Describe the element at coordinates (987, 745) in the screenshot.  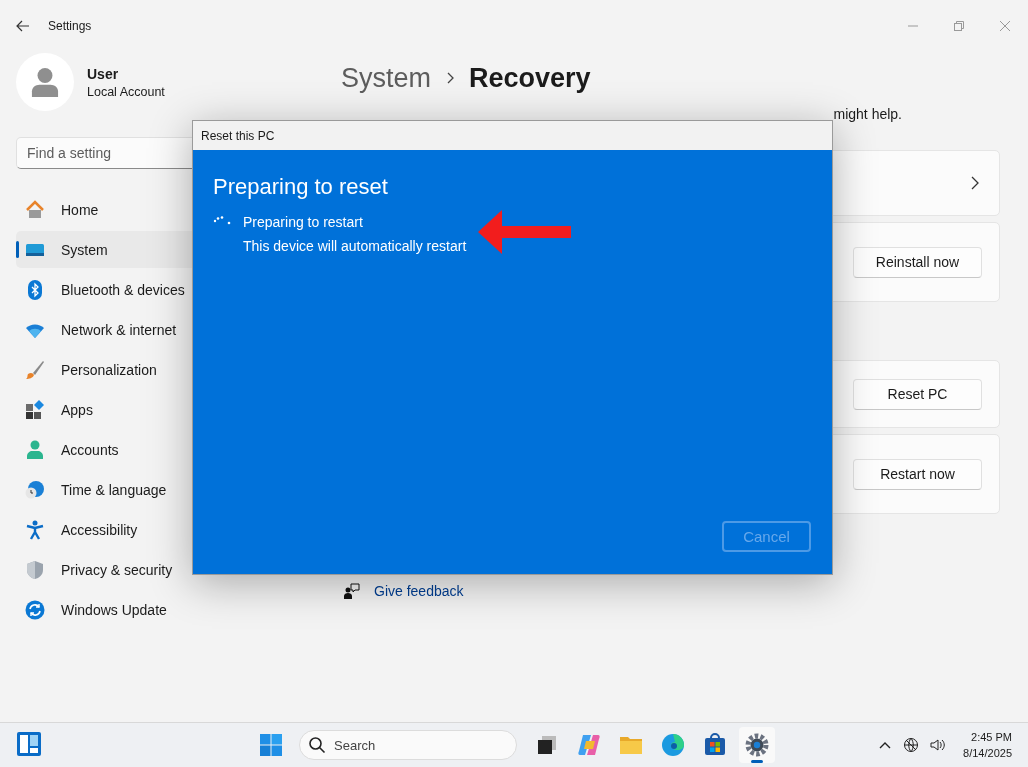
I see `clock: 2:45 PM 8/14/2025` at that location.